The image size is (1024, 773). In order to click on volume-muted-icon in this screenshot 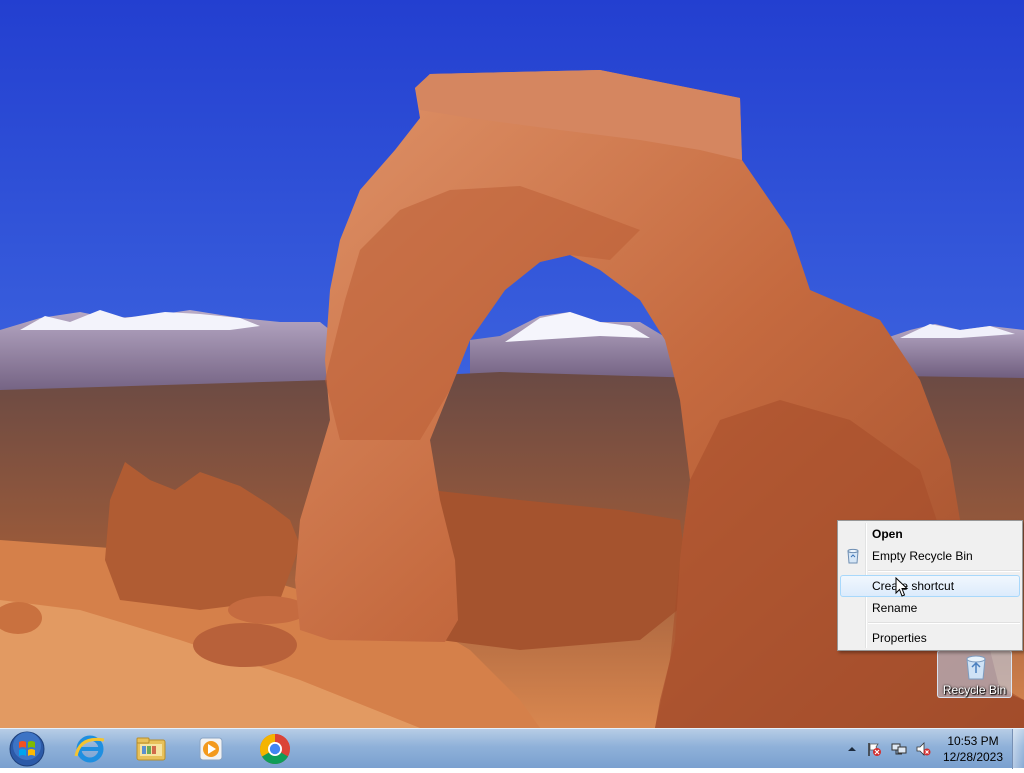, I will do `click(923, 749)`.